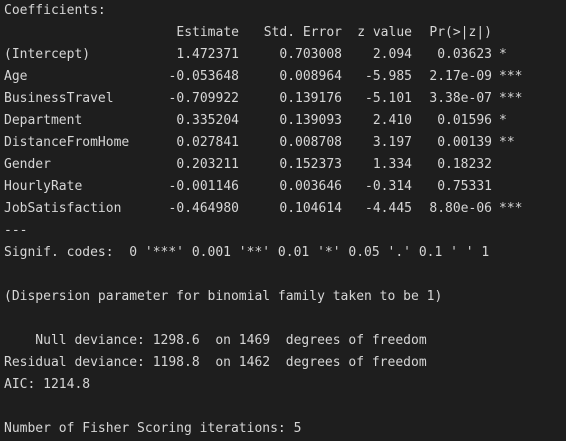  What do you see at coordinates (207, 142) in the screenshot?
I see `estimate-value: 0.027841` at bounding box center [207, 142].